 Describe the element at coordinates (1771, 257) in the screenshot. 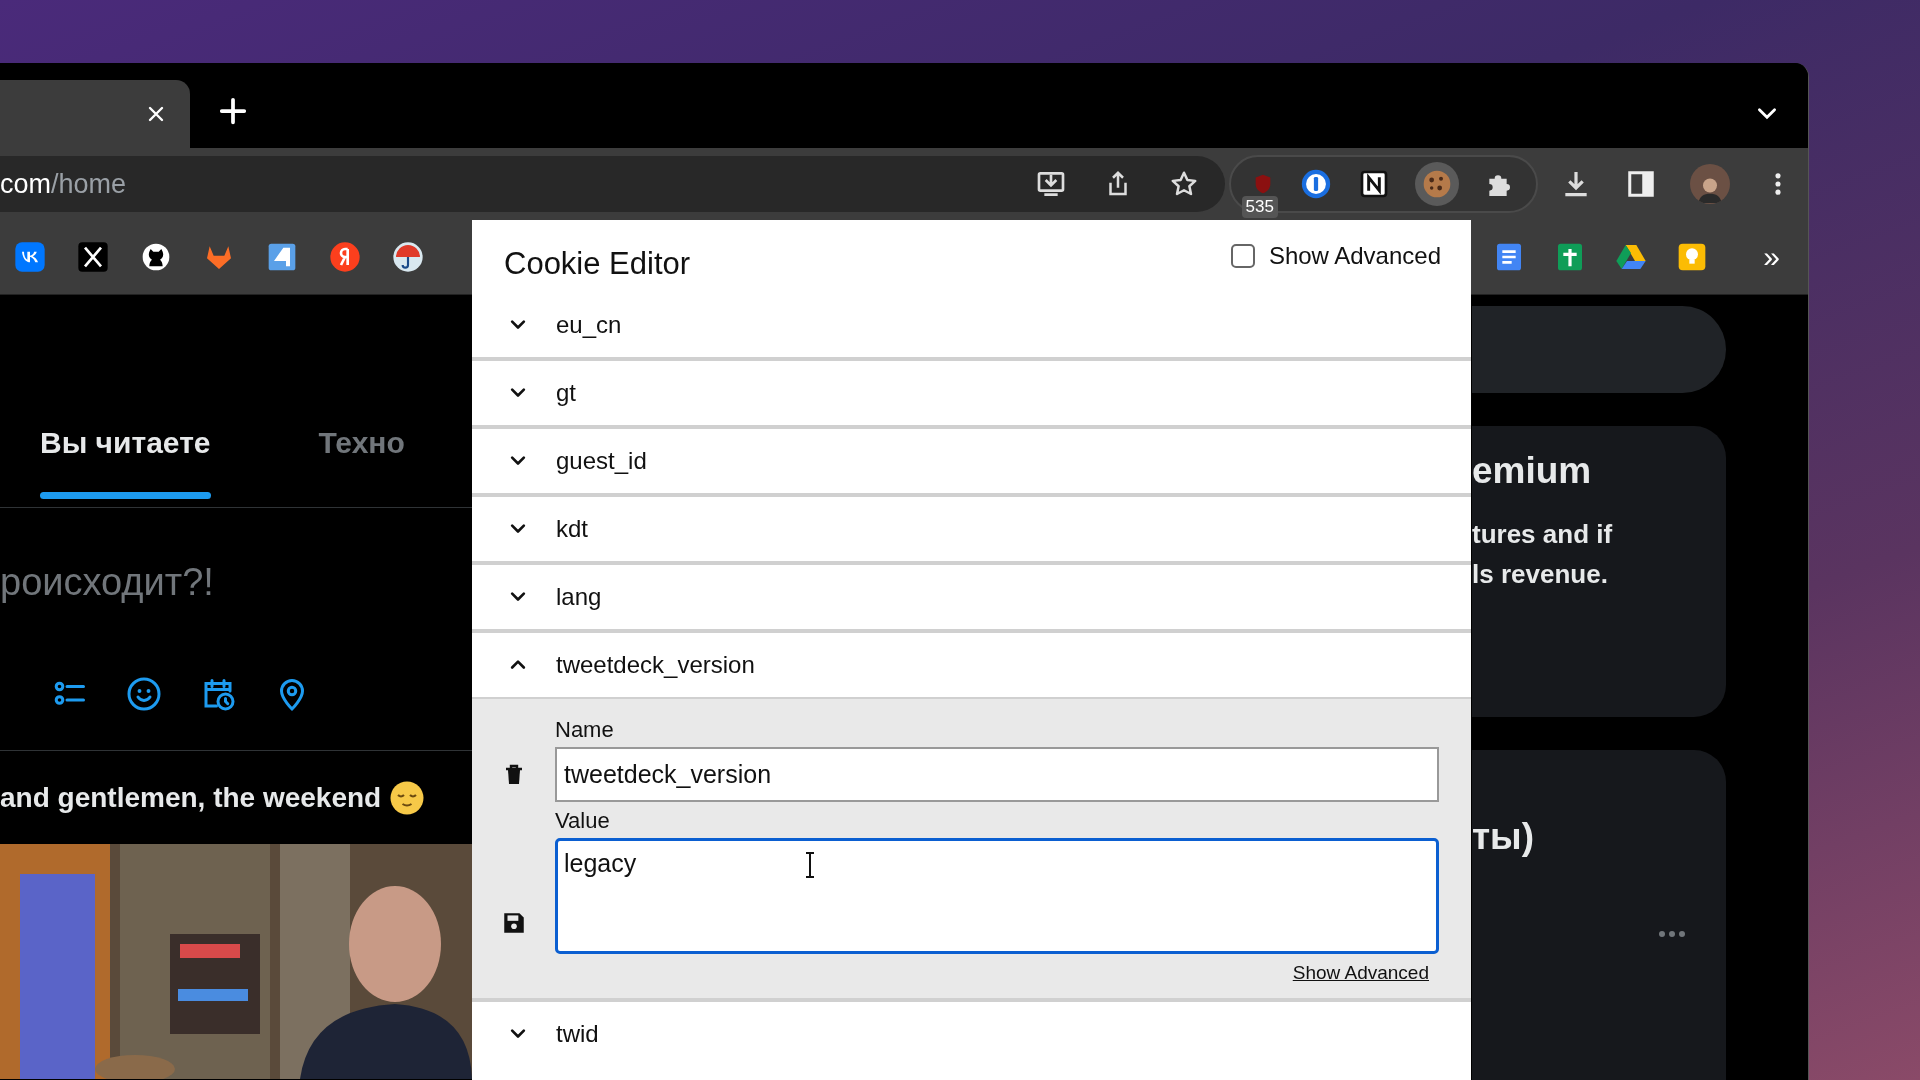

I see `bookmarks-overflow: »` at that location.